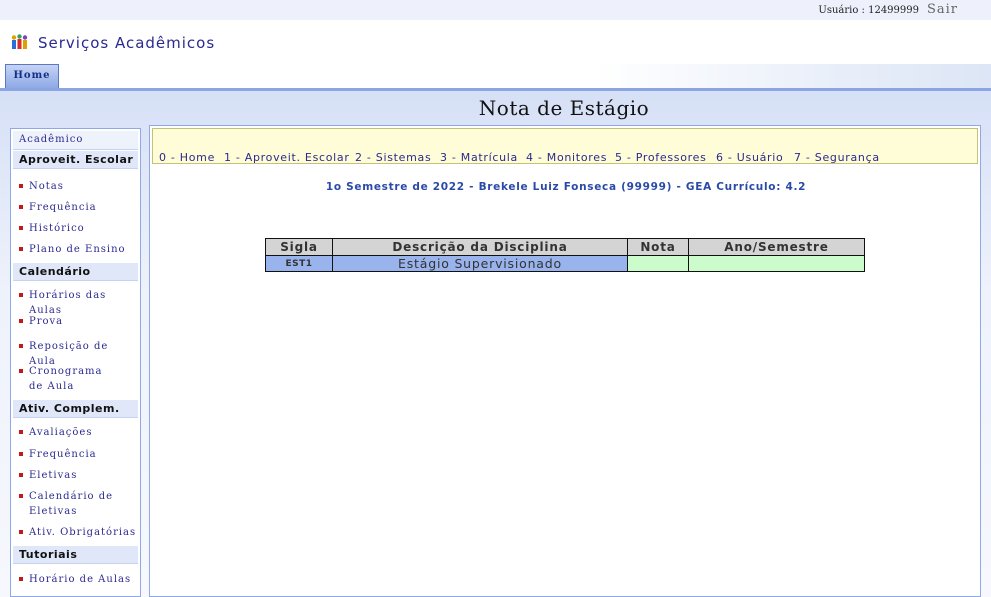  I want to click on sidebar-item-ativ-obrigatorias: Ativ. Obrigatórias, so click(78, 532).